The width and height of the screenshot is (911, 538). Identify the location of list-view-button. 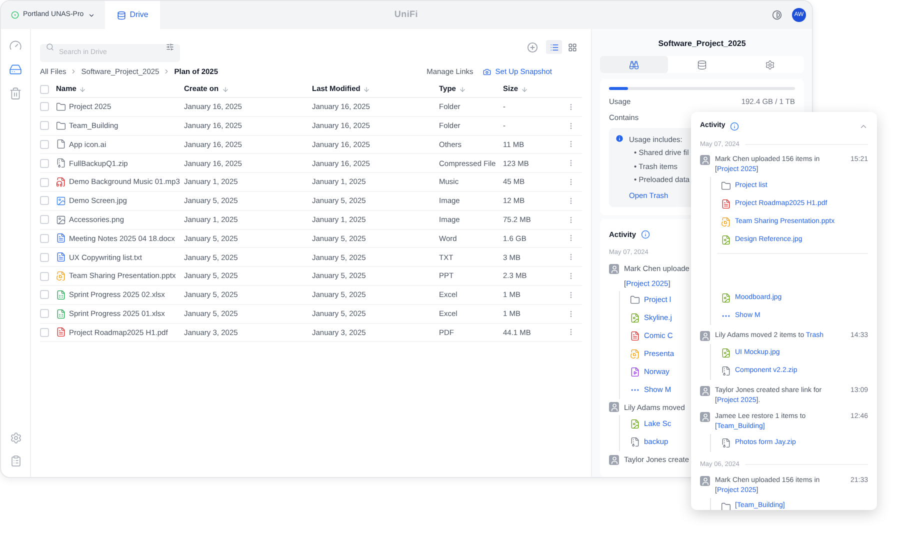
(554, 47).